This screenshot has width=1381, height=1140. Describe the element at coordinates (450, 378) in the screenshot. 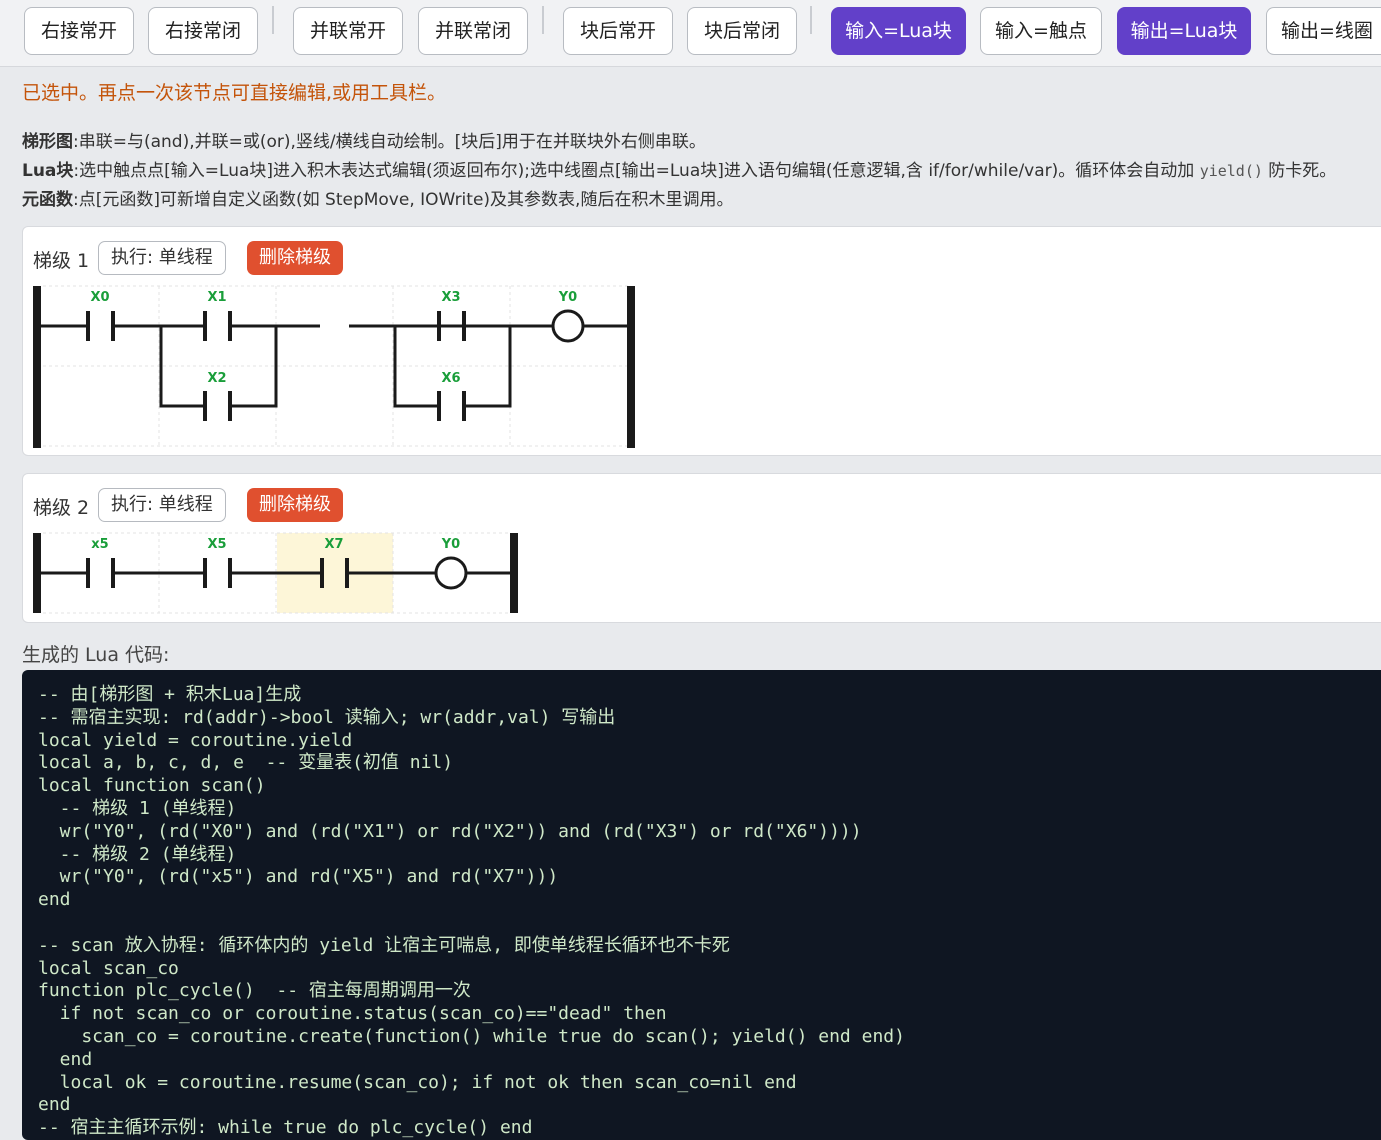

I see `contact-label: X6` at that location.